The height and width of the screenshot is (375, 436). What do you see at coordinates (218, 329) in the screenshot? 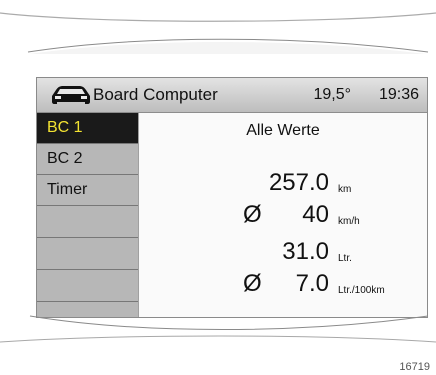
I see `bezel-bottom` at bounding box center [218, 329].